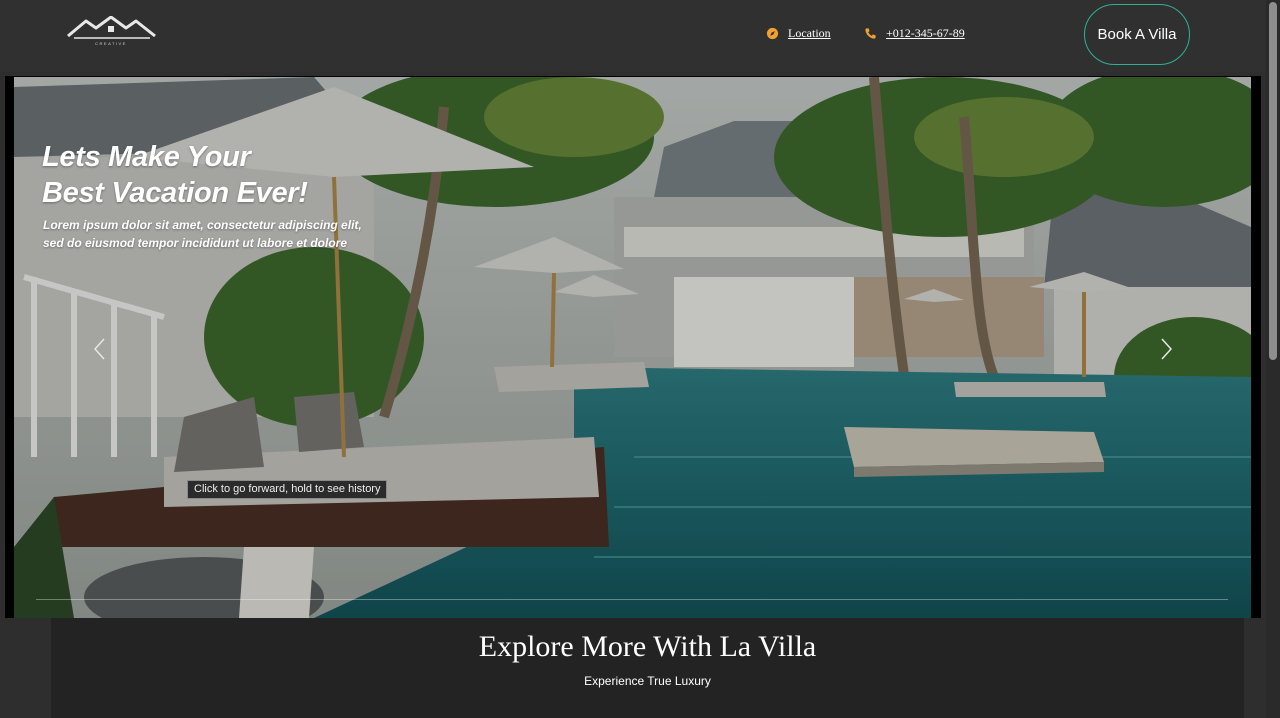 The height and width of the screenshot is (718, 1280). Describe the element at coordinates (175, 193) in the screenshot. I see `hero-title-line2: Best Vacation Ever!` at that location.